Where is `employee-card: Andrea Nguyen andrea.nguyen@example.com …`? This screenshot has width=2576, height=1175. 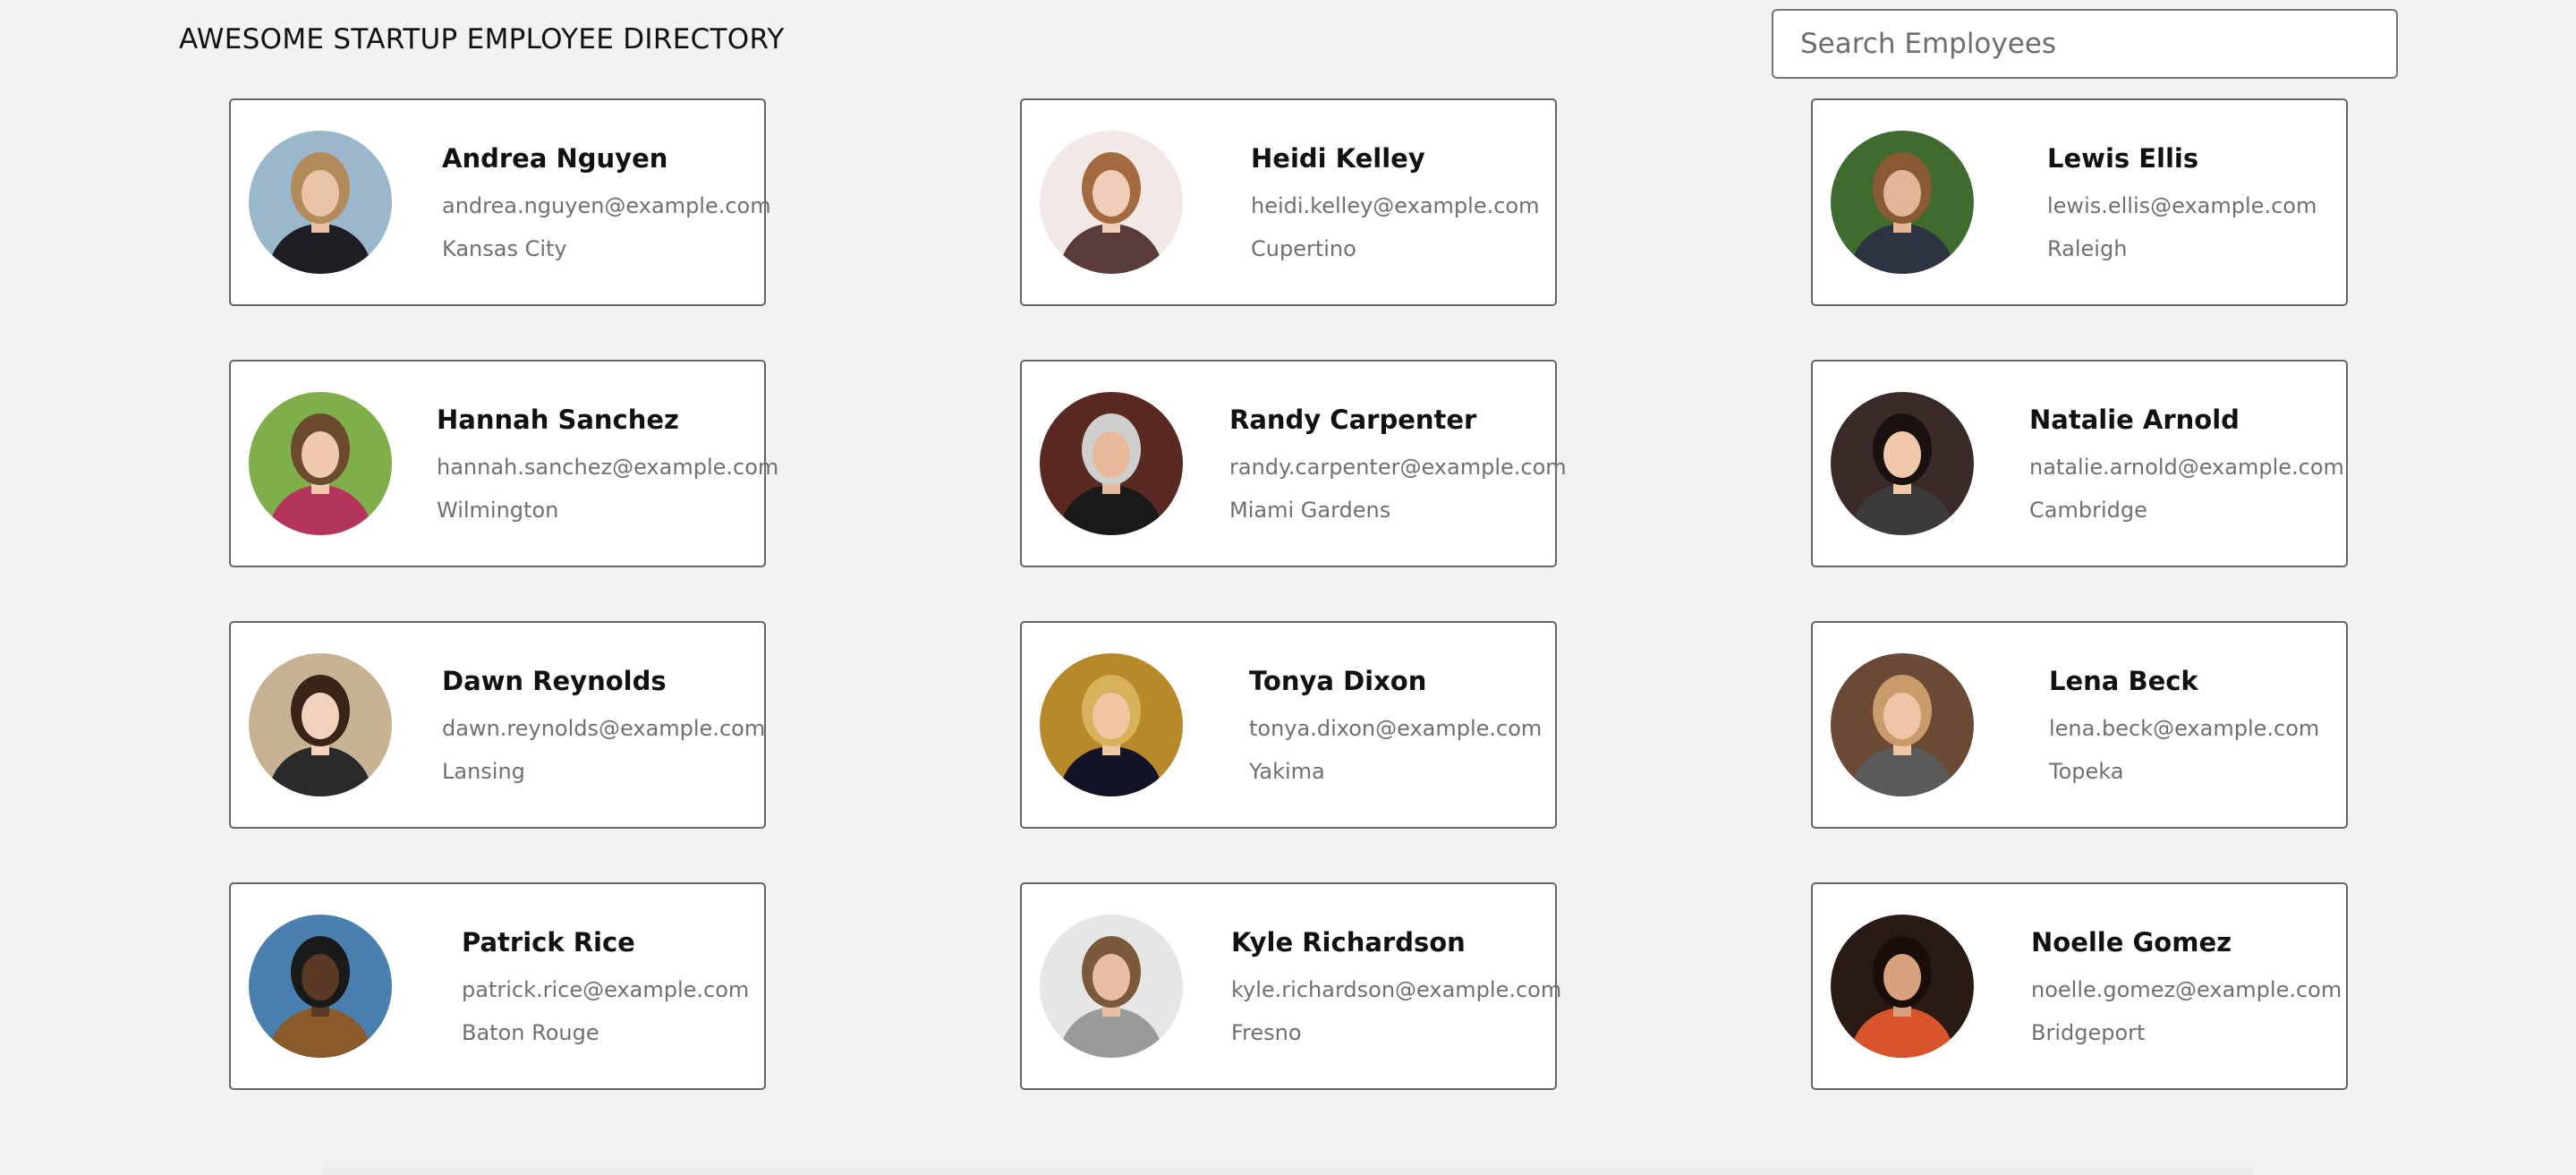
employee-card: Andrea Nguyen andrea.nguyen@example.com … is located at coordinates (500, 202).